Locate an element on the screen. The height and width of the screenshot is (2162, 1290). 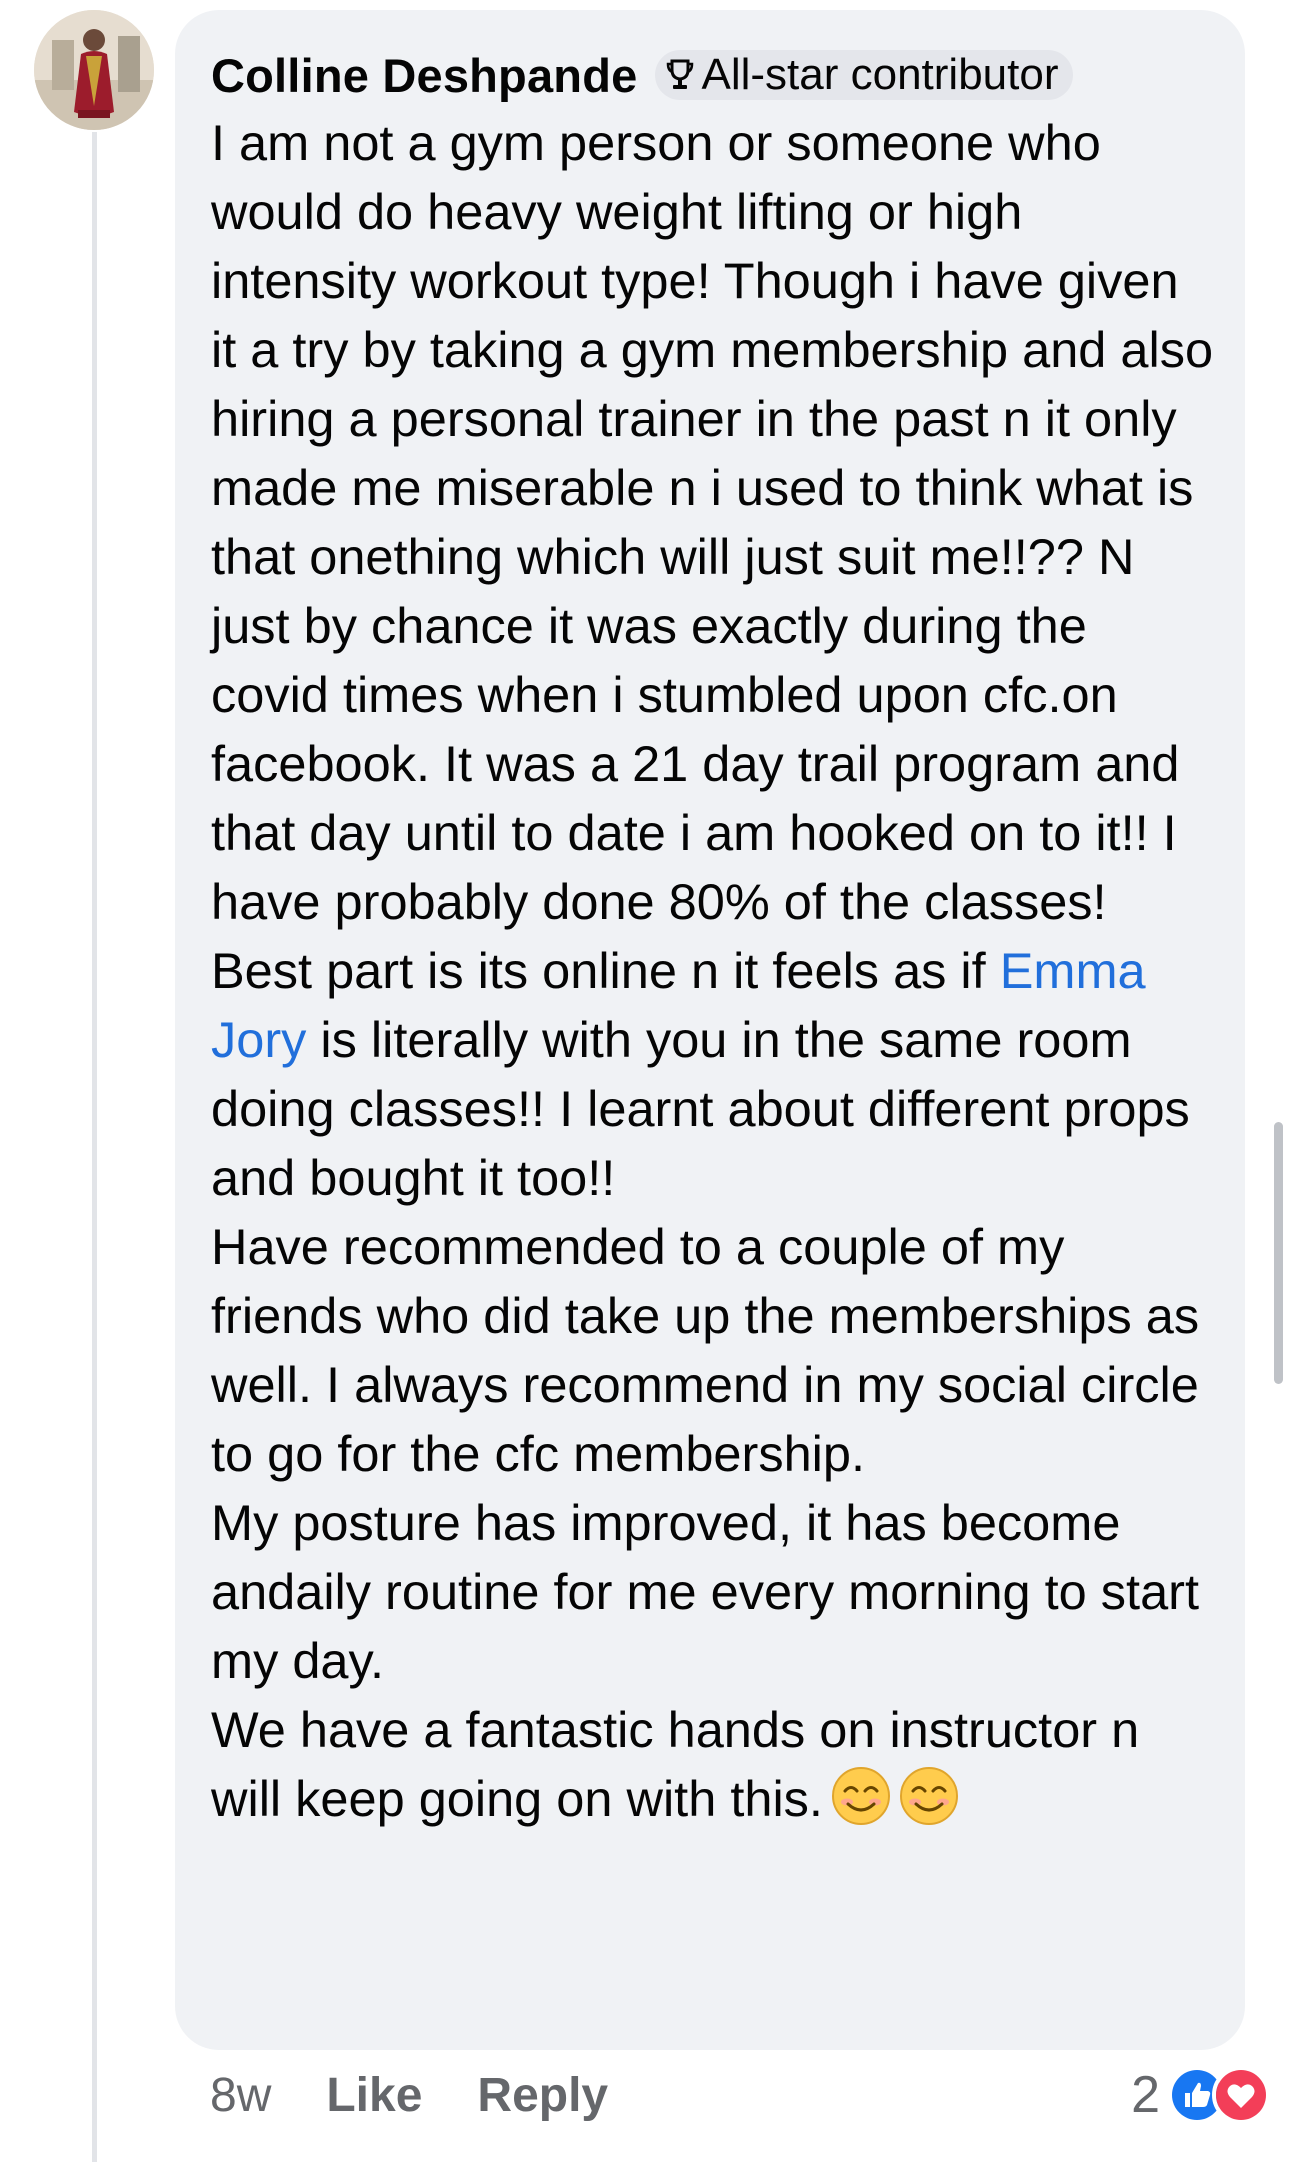
avatar-image is located at coordinates (94, 70).